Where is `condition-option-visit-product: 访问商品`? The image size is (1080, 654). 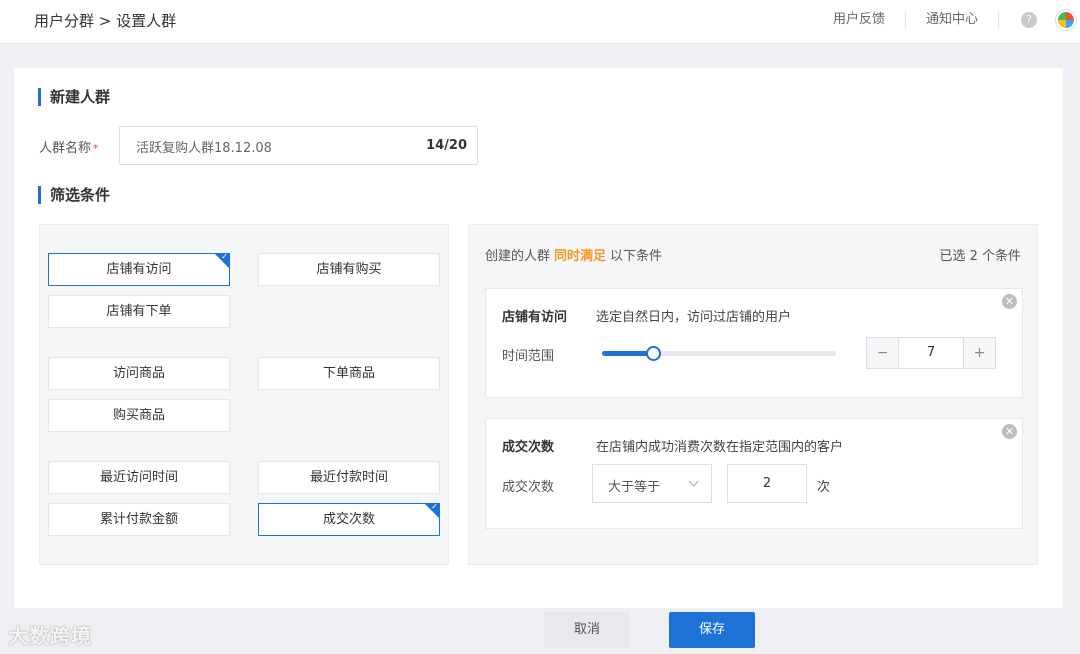
condition-option-visit-product: 访问商品 is located at coordinates (139, 373).